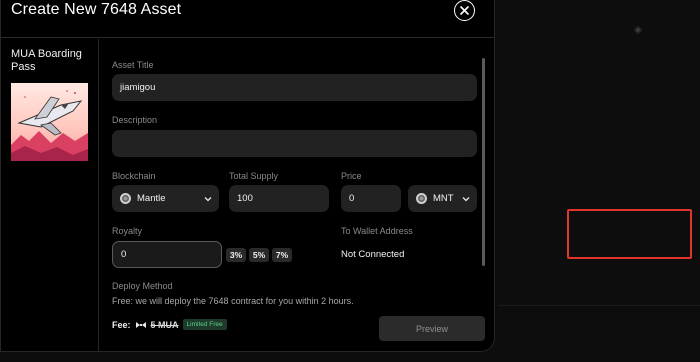  What do you see at coordinates (133, 65) in the screenshot?
I see `asset-title-label: Asset Title` at bounding box center [133, 65].